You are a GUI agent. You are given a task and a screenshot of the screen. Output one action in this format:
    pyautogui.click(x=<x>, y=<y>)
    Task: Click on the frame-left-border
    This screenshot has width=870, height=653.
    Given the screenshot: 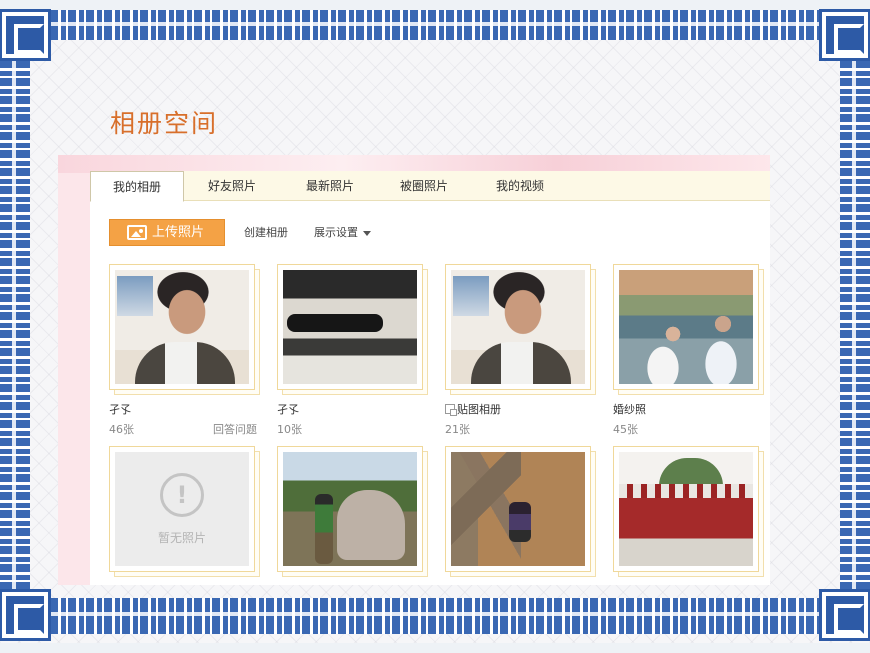 What is the action you would take?
    pyautogui.click(x=15, y=322)
    